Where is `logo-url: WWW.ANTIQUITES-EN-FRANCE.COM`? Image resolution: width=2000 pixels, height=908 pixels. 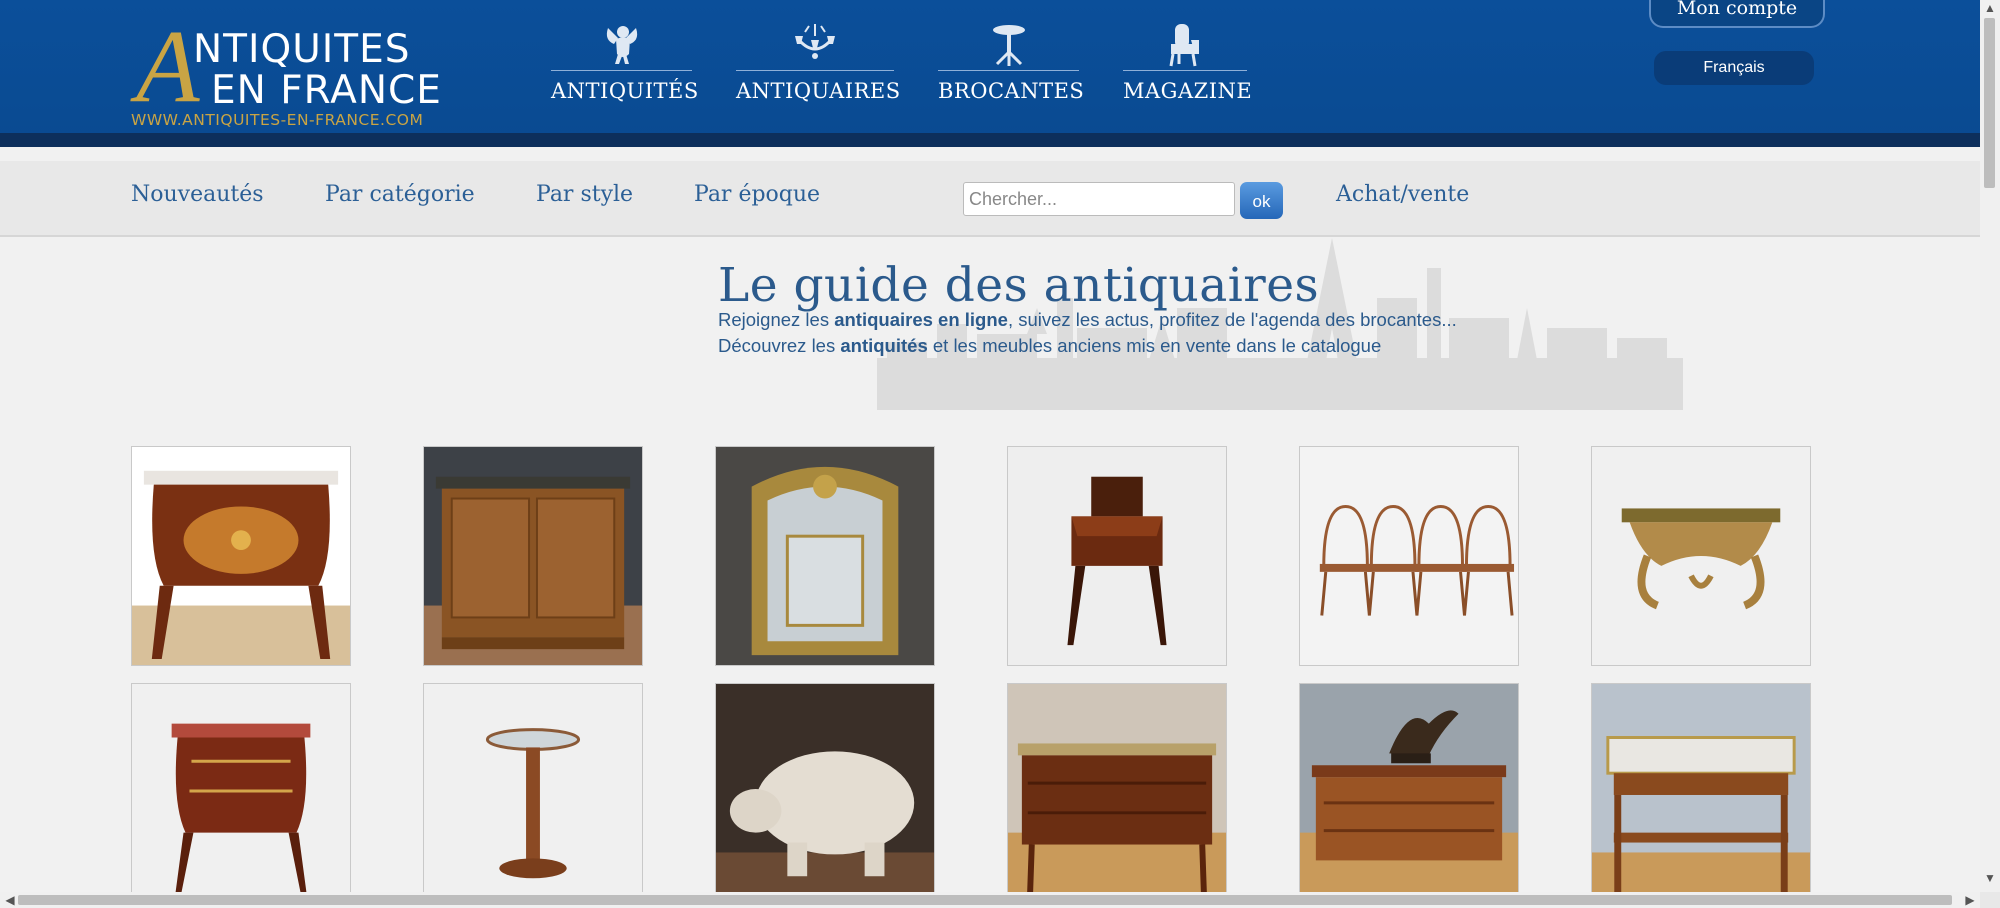 logo-url: WWW.ANTIQUITES-EN-FRANCE.COM is located at coordinates (277, 120).